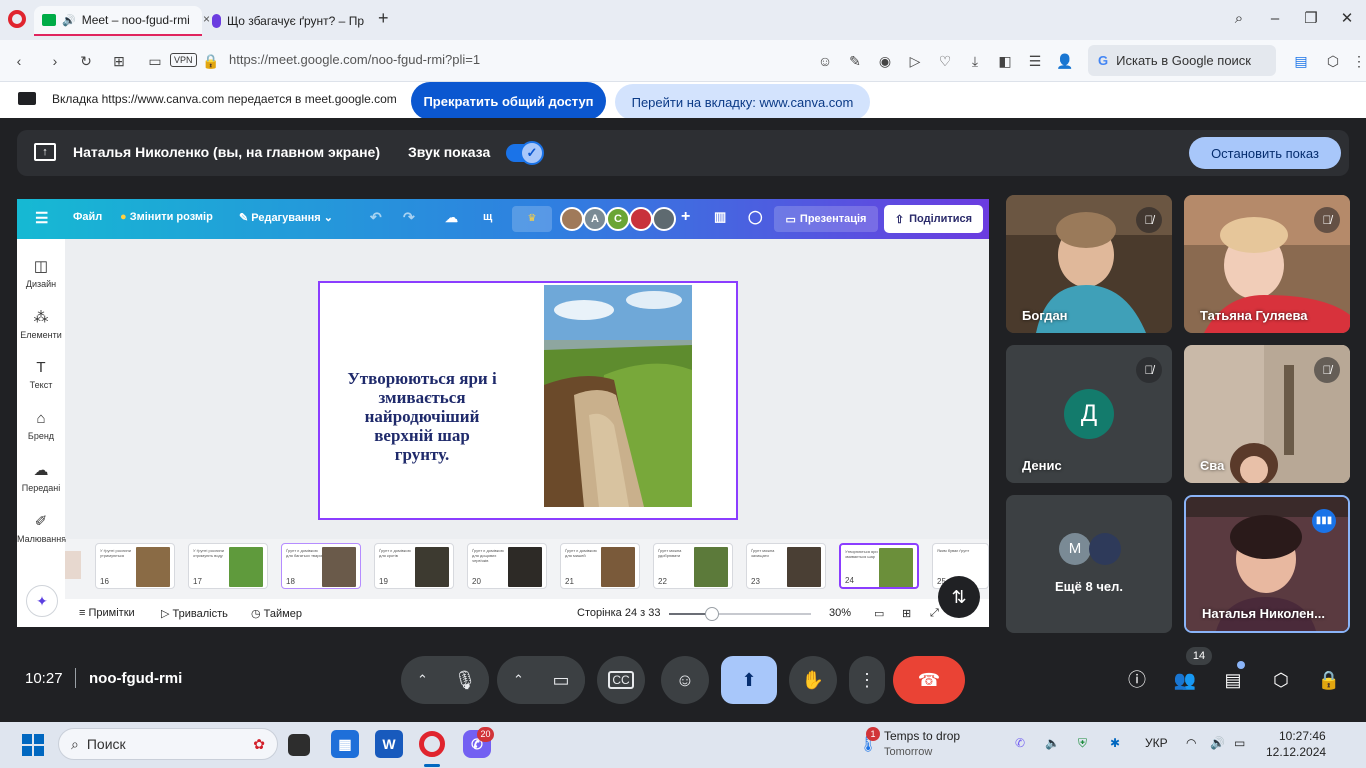 Image resolution: width=1366 pixels, height=768 pixels. Describe the element at coordinates (711, 614) in the screenshot. I see `zoom-slider-handle` at that location.